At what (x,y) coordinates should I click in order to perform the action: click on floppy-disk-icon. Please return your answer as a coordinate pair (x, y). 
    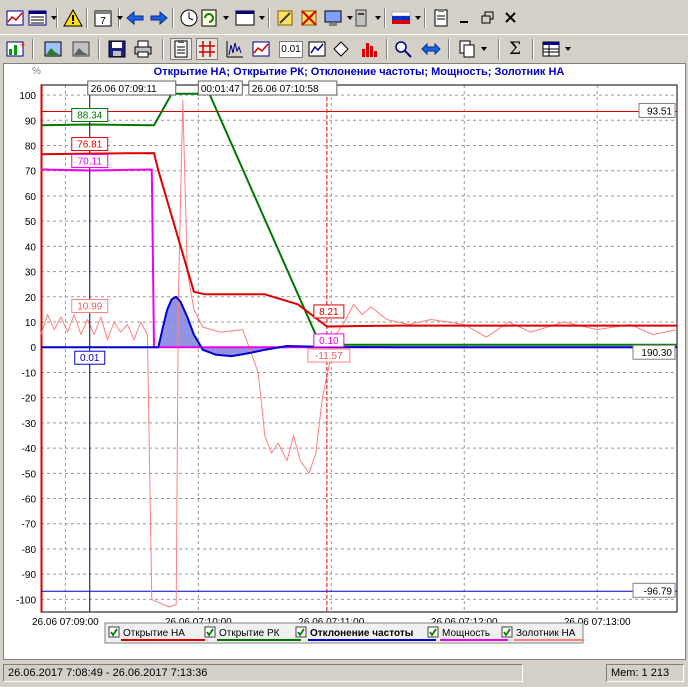
    Looking at the image, I should click on (117, 49).